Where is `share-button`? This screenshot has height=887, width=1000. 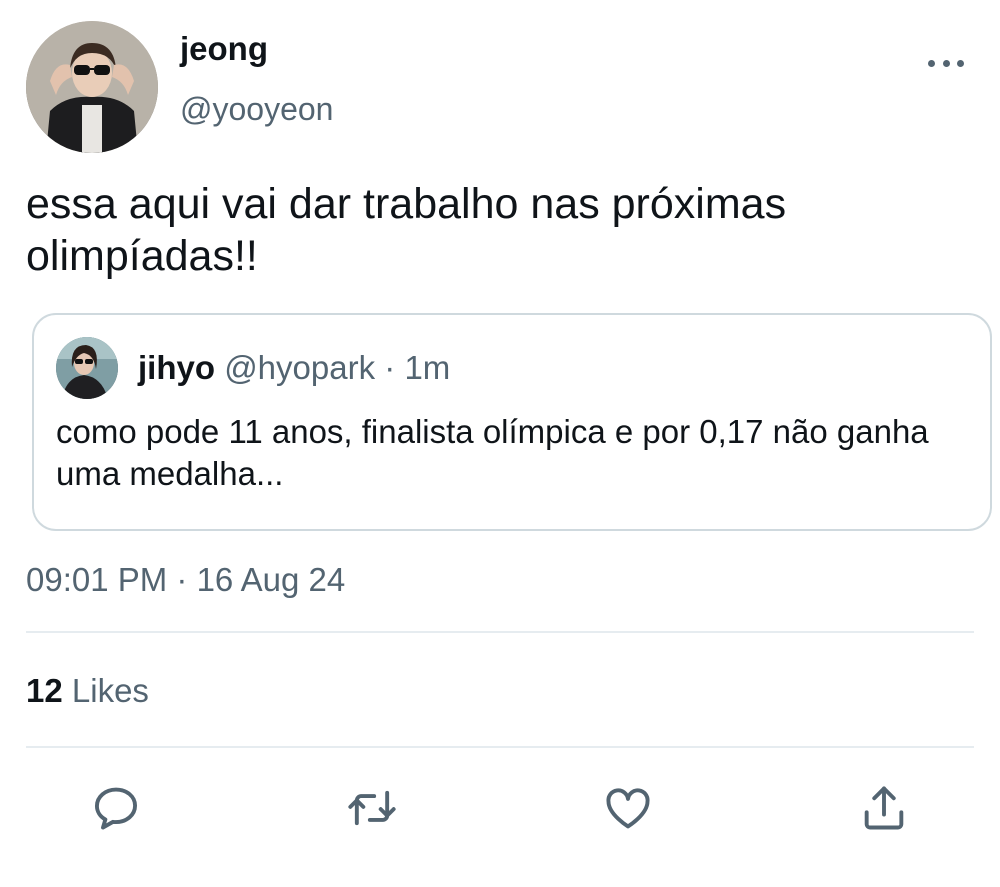
share-button is located at coordinates (884, 808).